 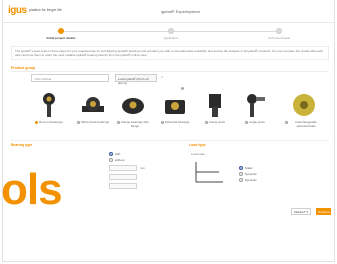 What do you see at coordinates (23, 68) in the screenshot?
I see `product-group-title: Product group` at bounding box center [23, 68].